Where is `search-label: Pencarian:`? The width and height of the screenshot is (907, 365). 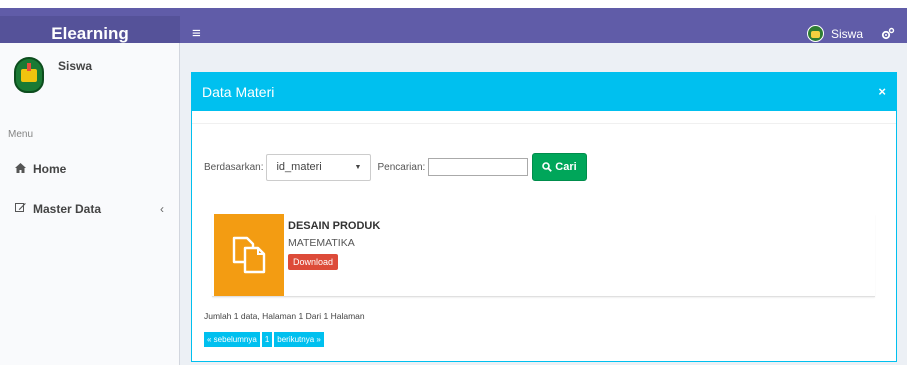
search-label: Pencarian: is located at coordinates (401, 167).